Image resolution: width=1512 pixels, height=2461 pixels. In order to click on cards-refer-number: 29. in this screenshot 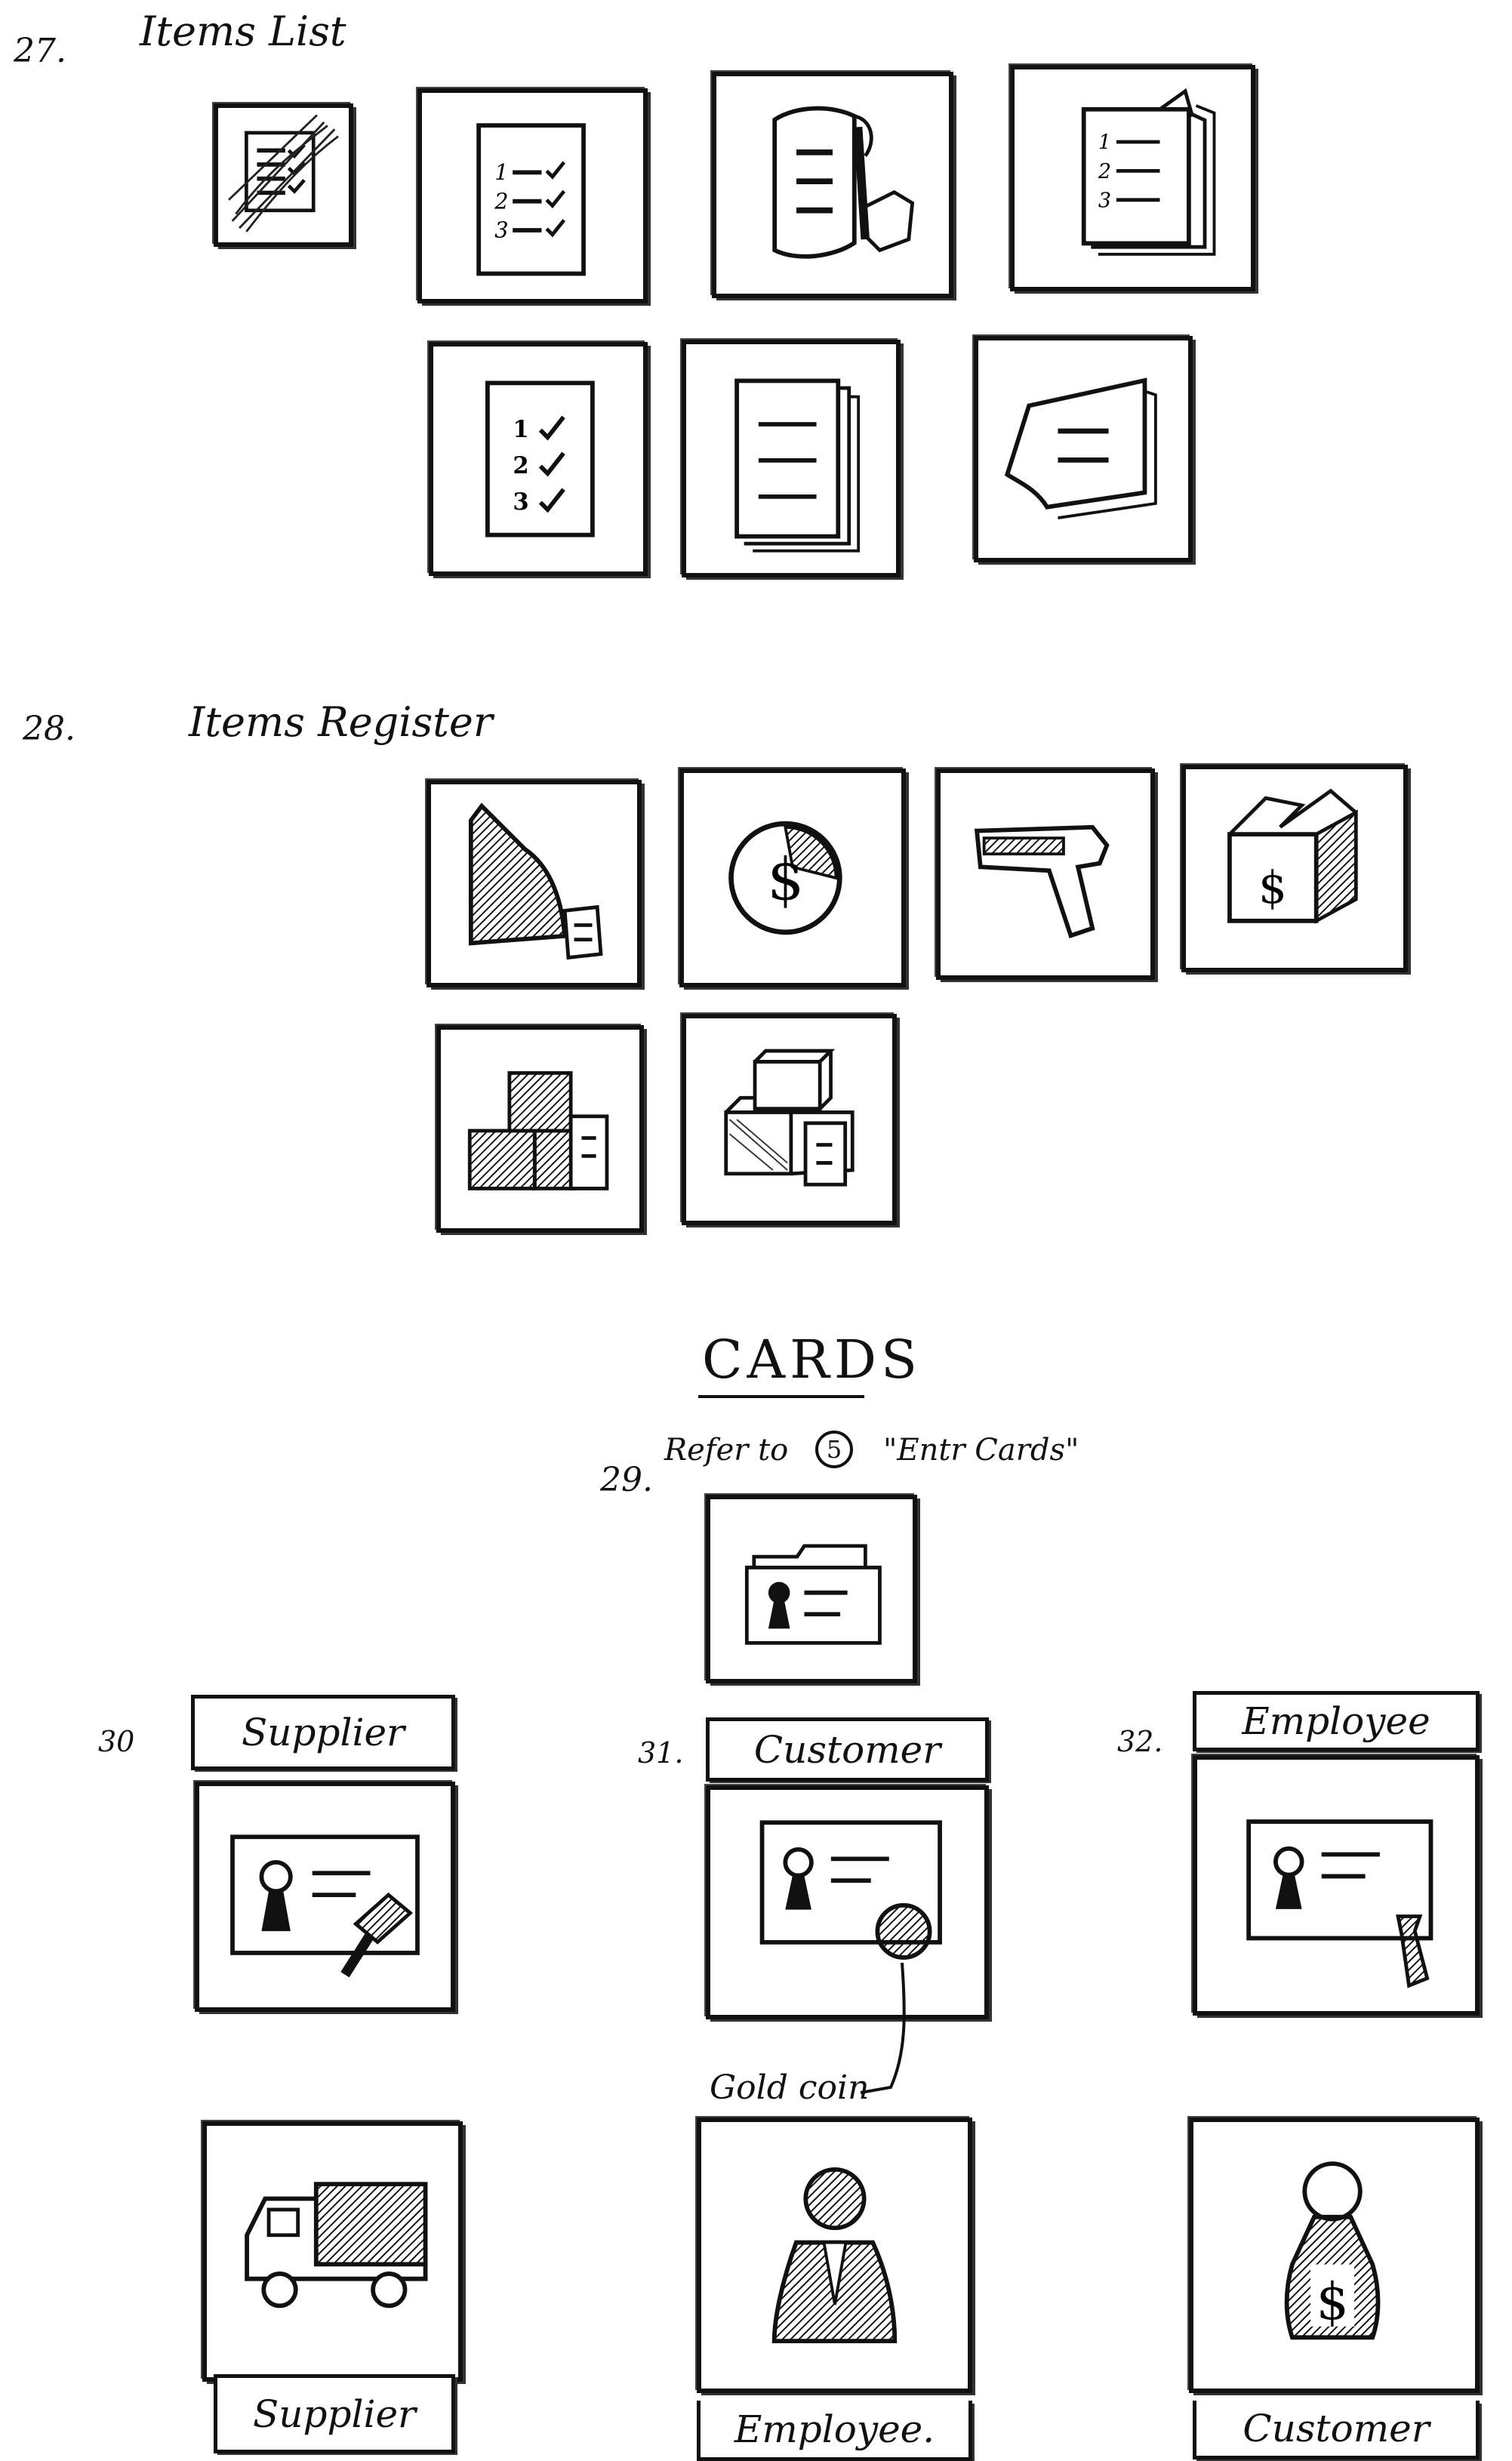, I will do `click(626, 1480)`.